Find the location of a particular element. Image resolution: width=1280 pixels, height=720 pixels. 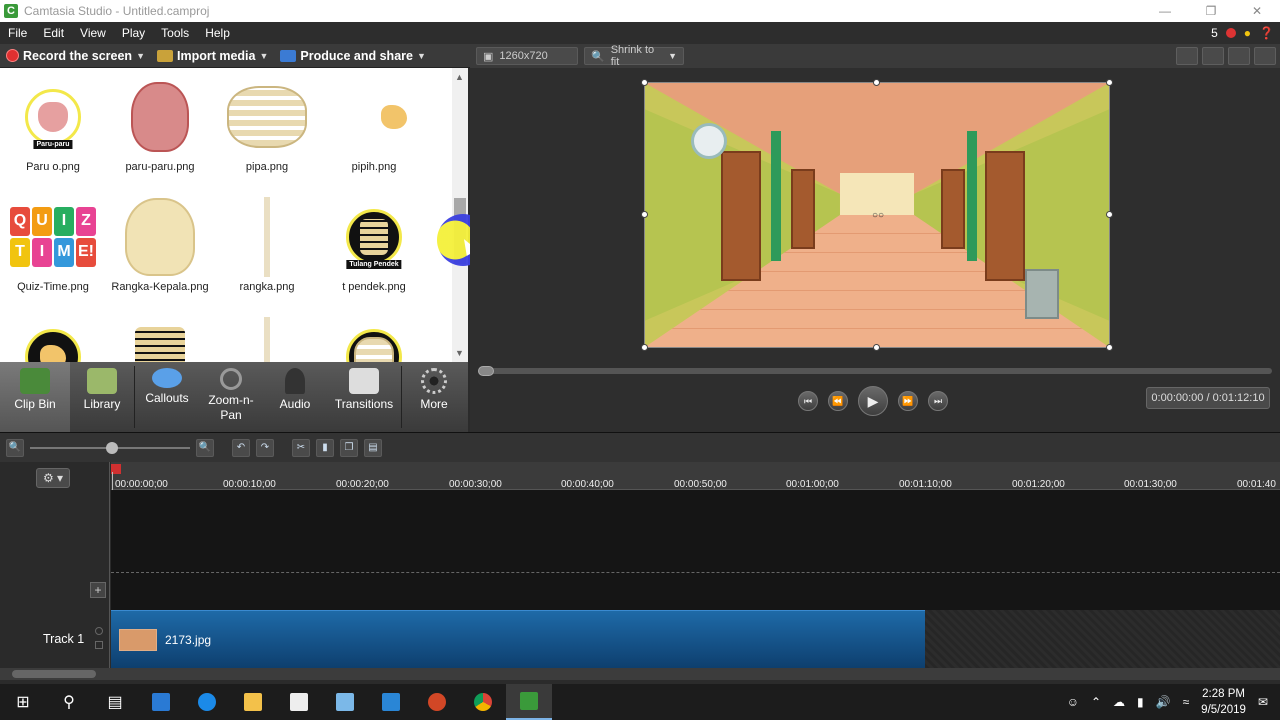

zoom-dropdown: 🔍 Shrink to fit ▼ is located at coordinates (634, 56).